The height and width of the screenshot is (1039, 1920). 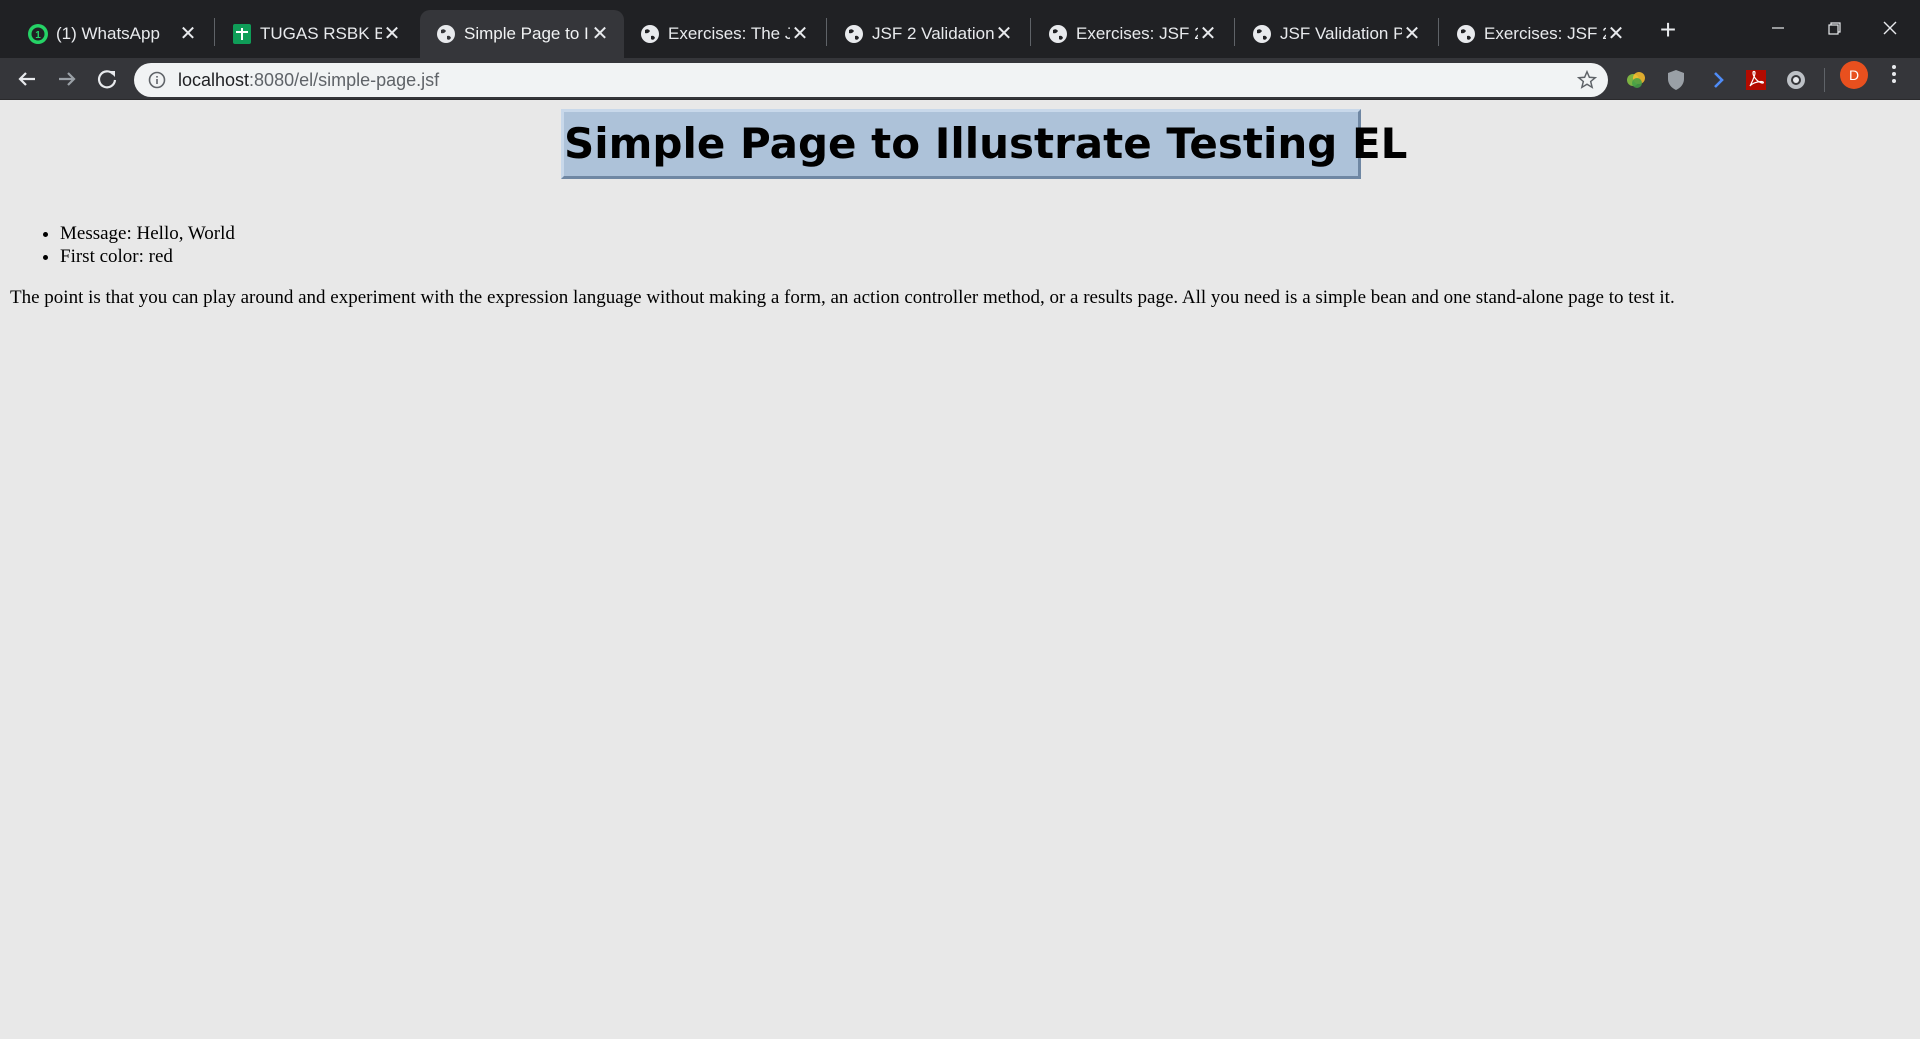 I want to click on whatsapp-icon: 1, so click(x=38, y=34).